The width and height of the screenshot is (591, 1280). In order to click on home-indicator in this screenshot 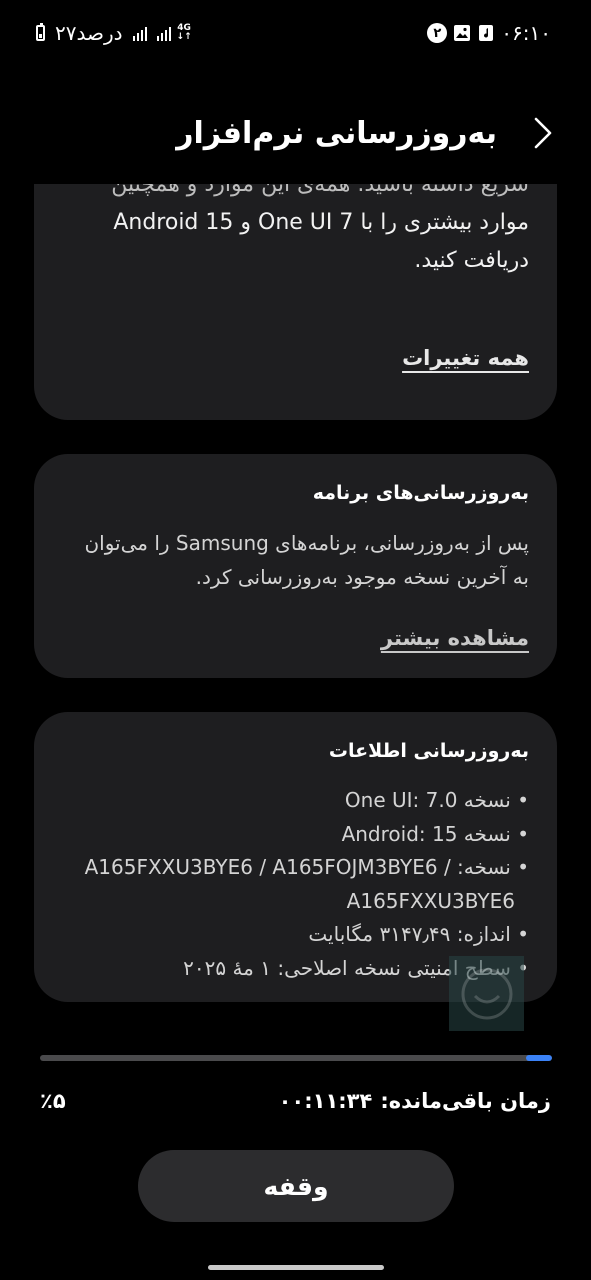, I will do `click(296, 1267)`.